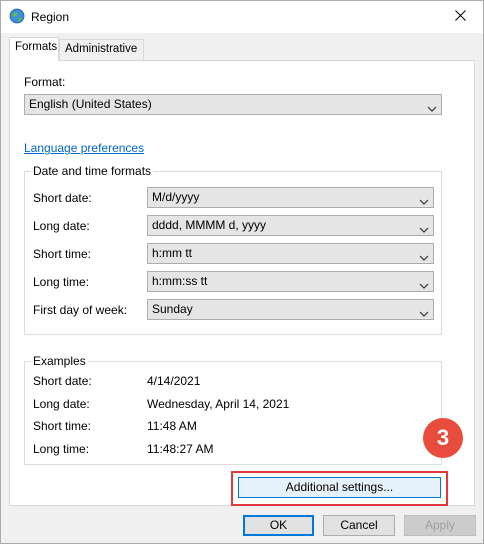  I want to click on format-select-value: English (United States), so click(90, 104).